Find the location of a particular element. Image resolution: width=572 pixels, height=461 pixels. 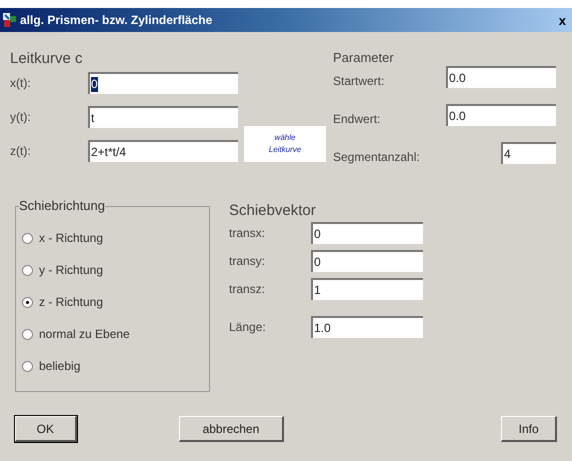

field-label: z(t): is located at coordinates (21, 151).